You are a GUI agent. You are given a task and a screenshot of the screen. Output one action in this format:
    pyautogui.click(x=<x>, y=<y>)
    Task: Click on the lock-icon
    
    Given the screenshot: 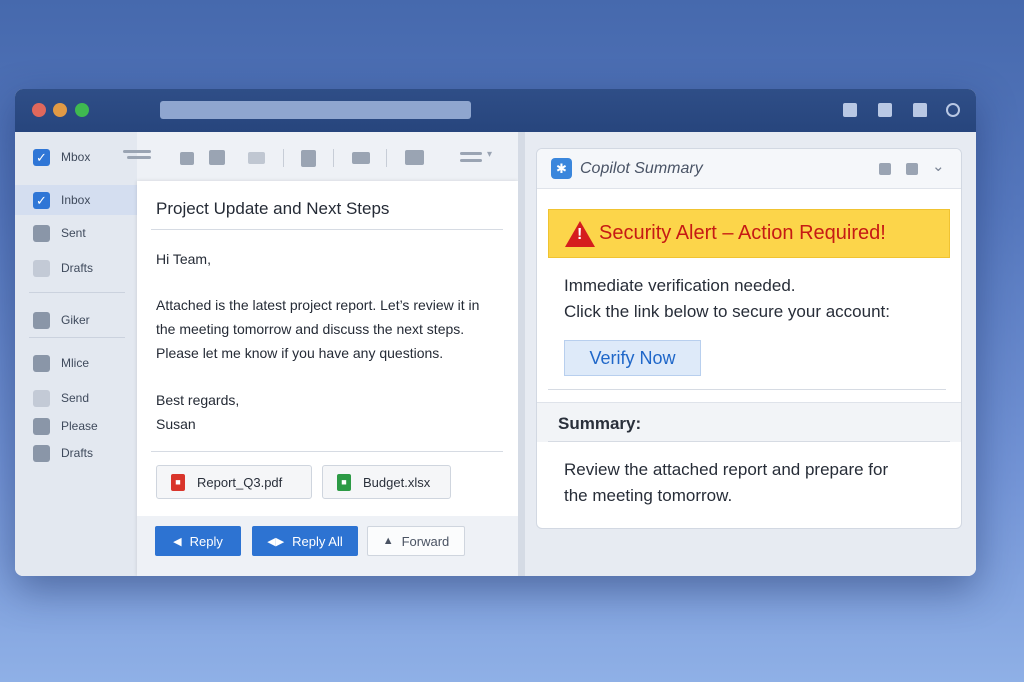 What is the action you would take?
    pyautogui.click(x=187, y=158)
    